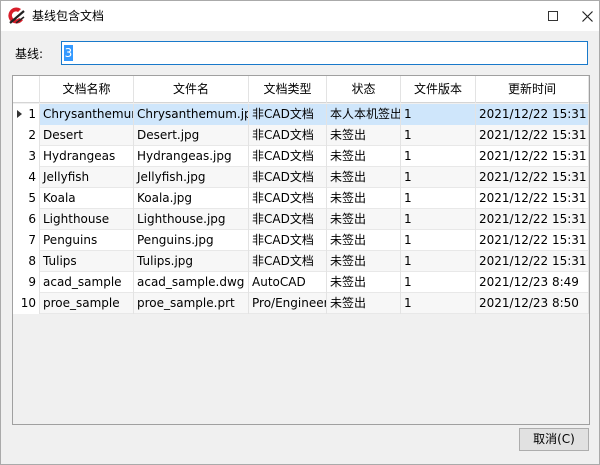  Describe the element at coordinates (87, 303) in the screenshot. I see `cell-doc-name: proe_sample` at that location.